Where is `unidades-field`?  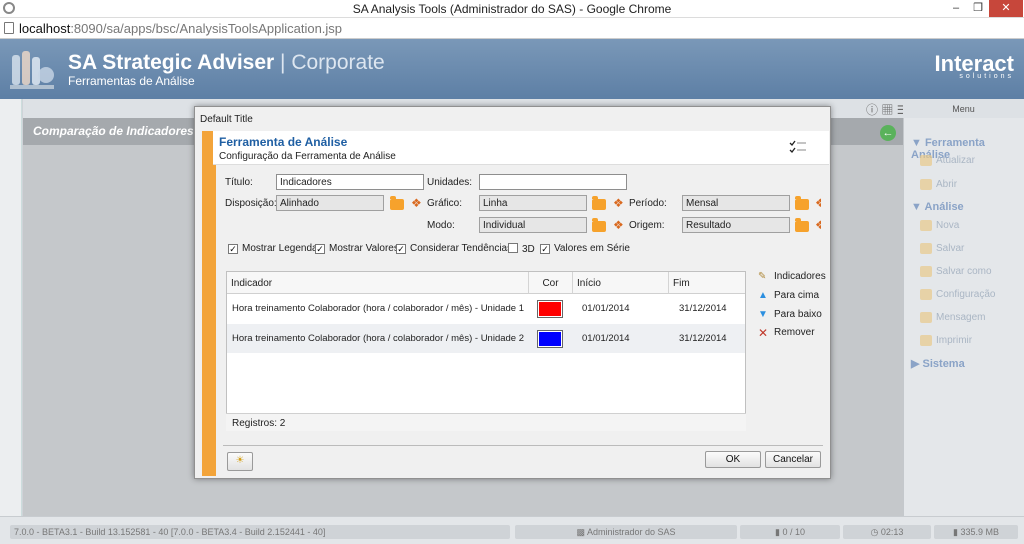 unidades-field is located at coordinates (553, 182).